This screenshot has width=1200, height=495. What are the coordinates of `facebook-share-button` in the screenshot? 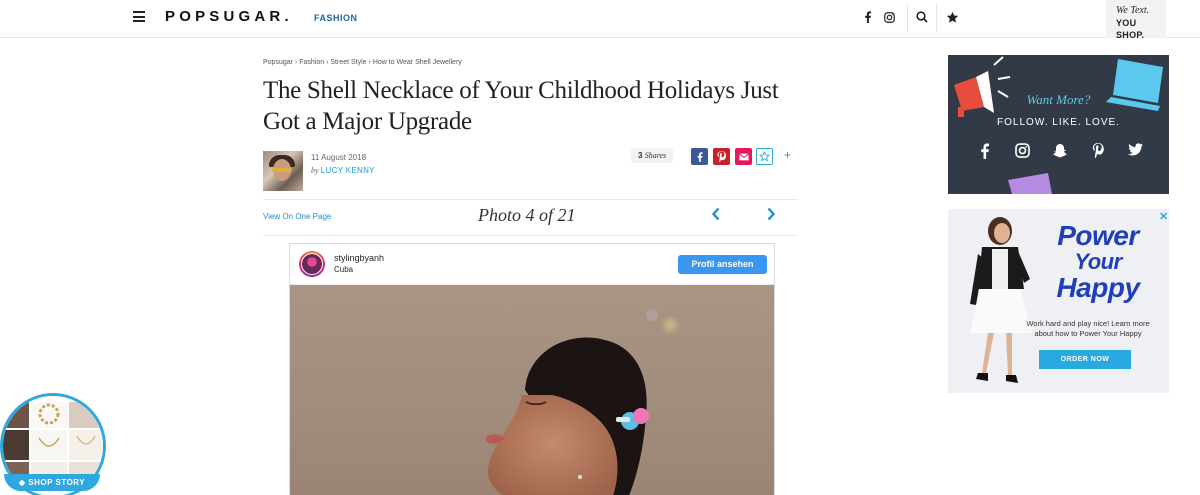 It's located at (699, 156).